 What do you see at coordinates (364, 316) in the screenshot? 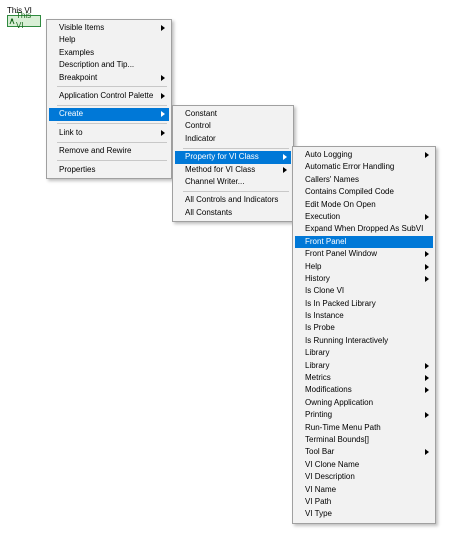
I see `menu-item-is-instance: Is Instance` at bounding box center [364, 316].